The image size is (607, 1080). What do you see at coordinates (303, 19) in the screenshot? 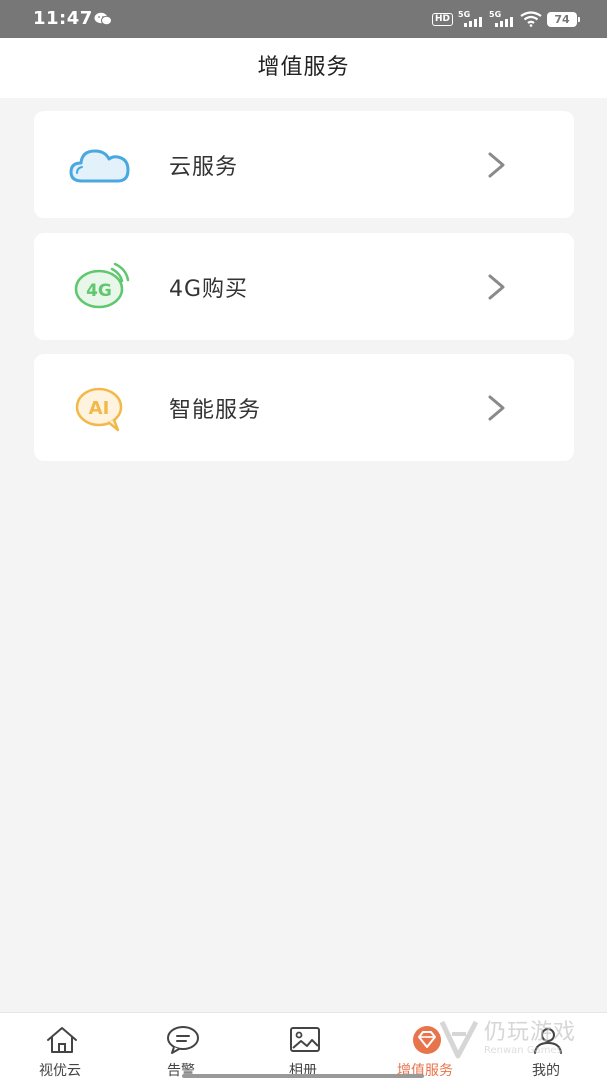
I see `status-bar: 11:47 HD 5G 5G 74` at bounding box center [303, 19].